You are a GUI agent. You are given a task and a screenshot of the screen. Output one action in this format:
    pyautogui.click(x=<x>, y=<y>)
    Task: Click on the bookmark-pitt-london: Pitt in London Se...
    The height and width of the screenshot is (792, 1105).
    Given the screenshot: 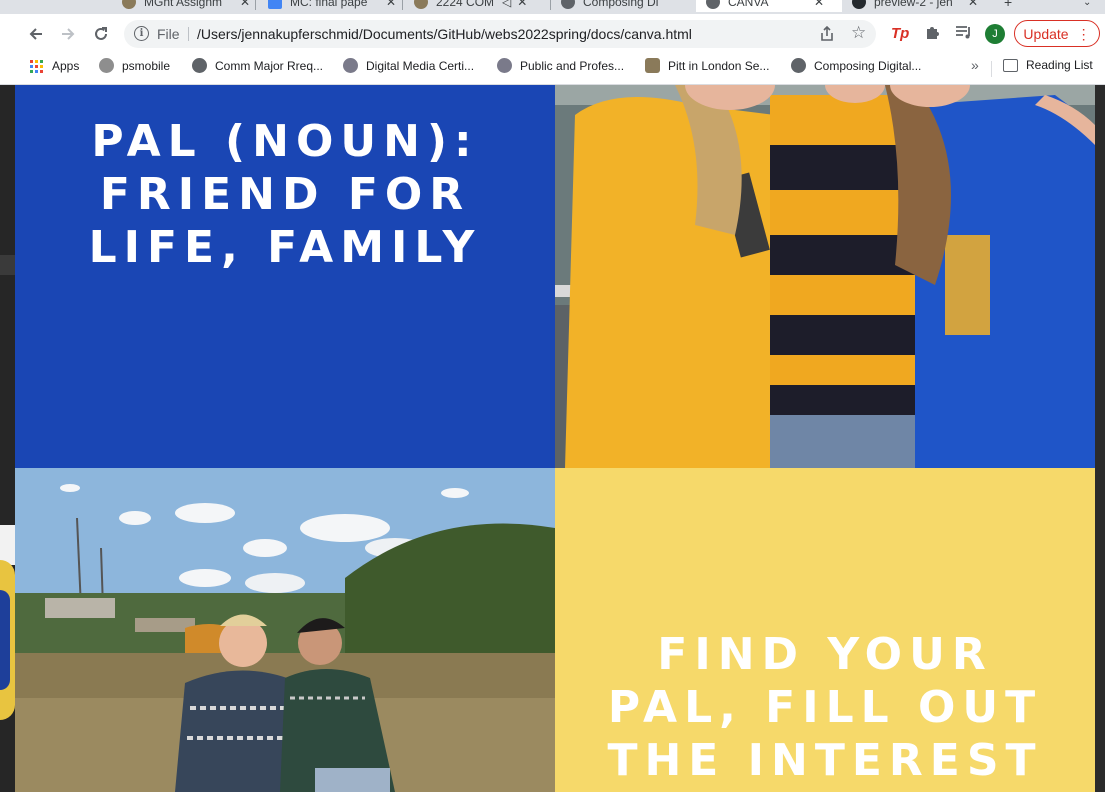 What is the action you would take?
    pyautogui.click(x=707, y=65)
    